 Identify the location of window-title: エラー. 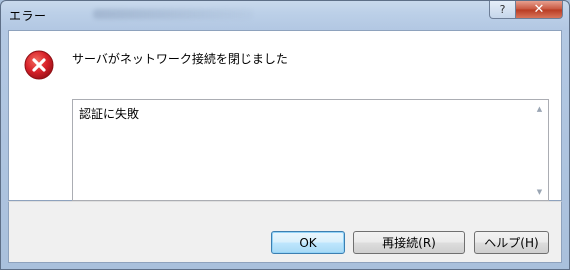
(28, 16).